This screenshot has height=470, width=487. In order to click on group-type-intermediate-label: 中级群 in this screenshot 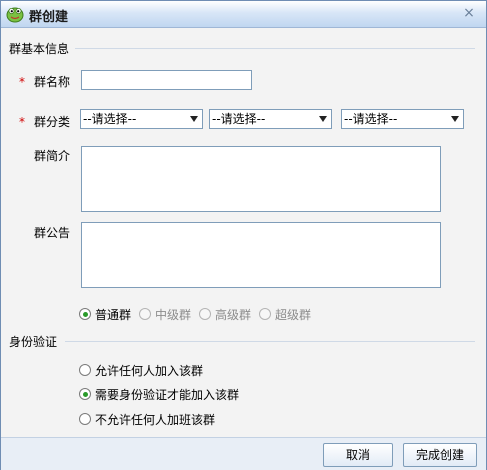, I will do `click(173, 314)`.